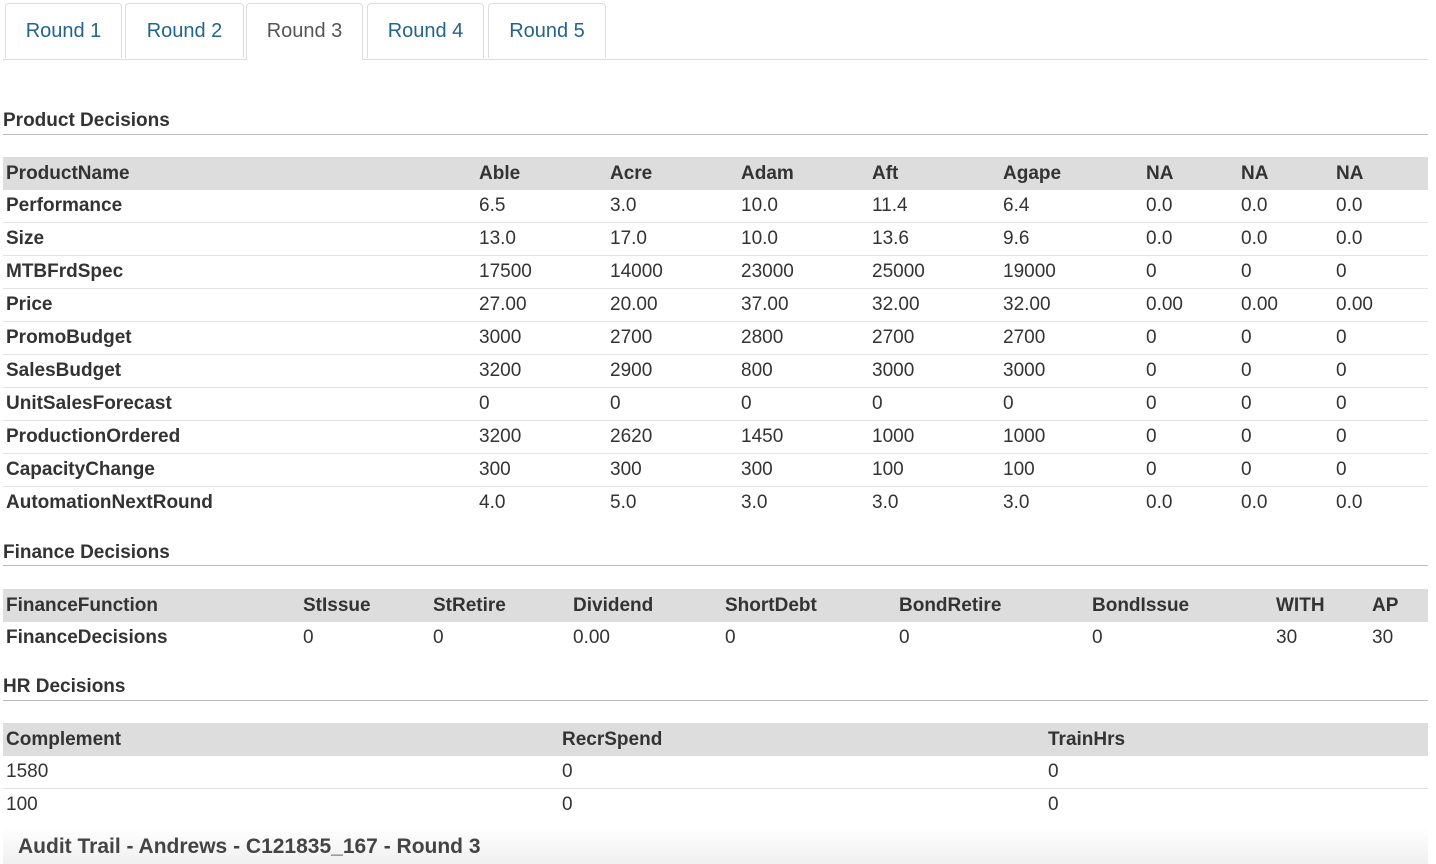 This screenshot has width=1436, height=864. What do you see at coordinates (934, 305) in the screenshot?
I see `table-cell: 32.00` at bounding box center [934, 305].